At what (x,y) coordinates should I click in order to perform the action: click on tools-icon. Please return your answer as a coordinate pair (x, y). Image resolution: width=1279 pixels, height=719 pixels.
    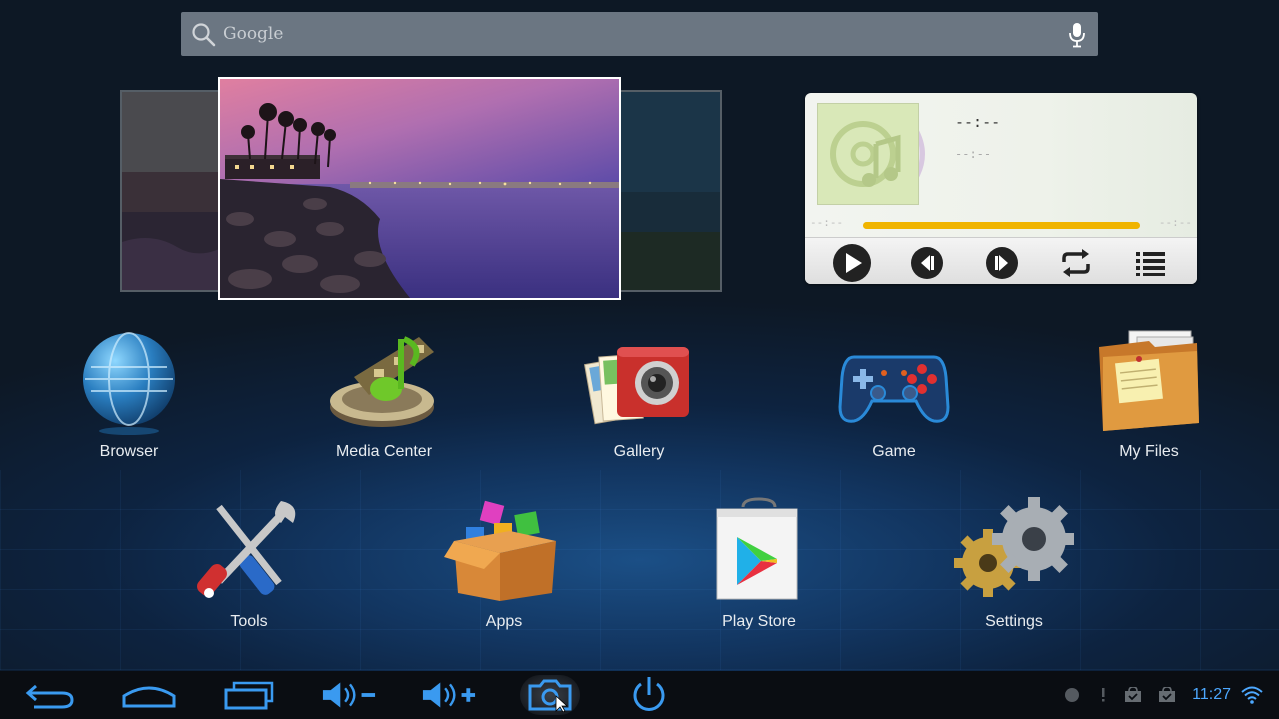
    Looking at the image, I should click on (246, 549).